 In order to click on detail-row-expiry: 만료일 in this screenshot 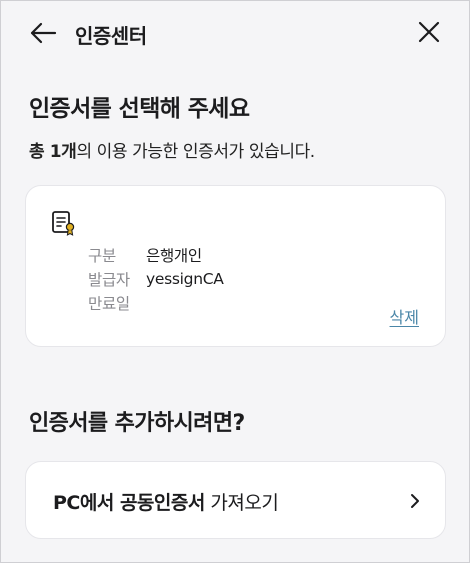, I will do `click(156, 303)`.